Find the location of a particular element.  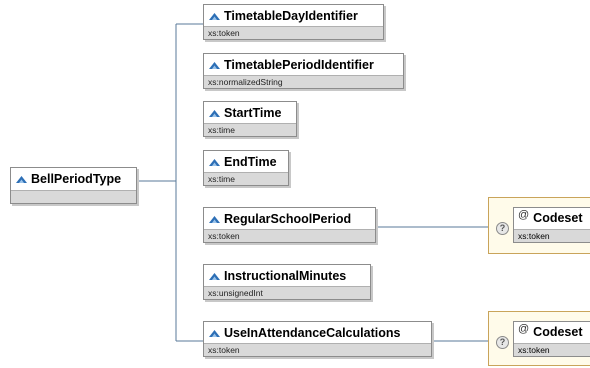

element-name: EndTime is located at coordinates (250, 162).